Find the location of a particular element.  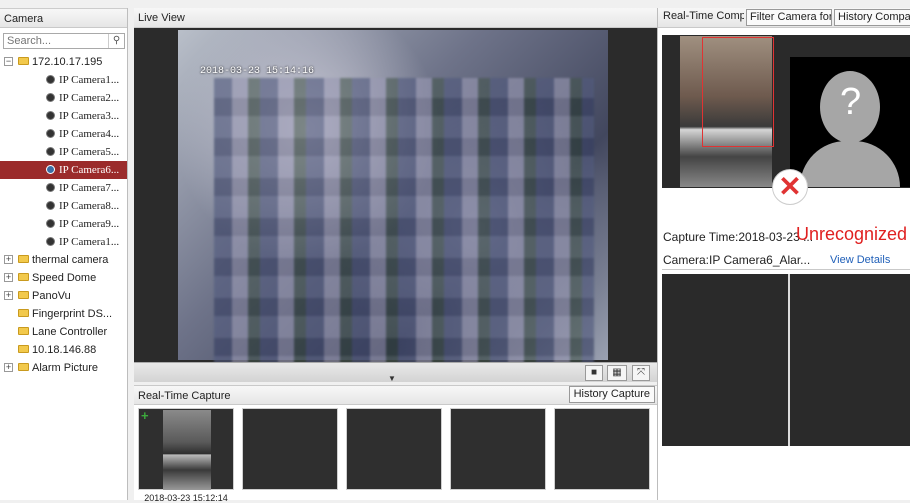

fullscreen-icon: ⤧ is located at coordinates (641, 373).